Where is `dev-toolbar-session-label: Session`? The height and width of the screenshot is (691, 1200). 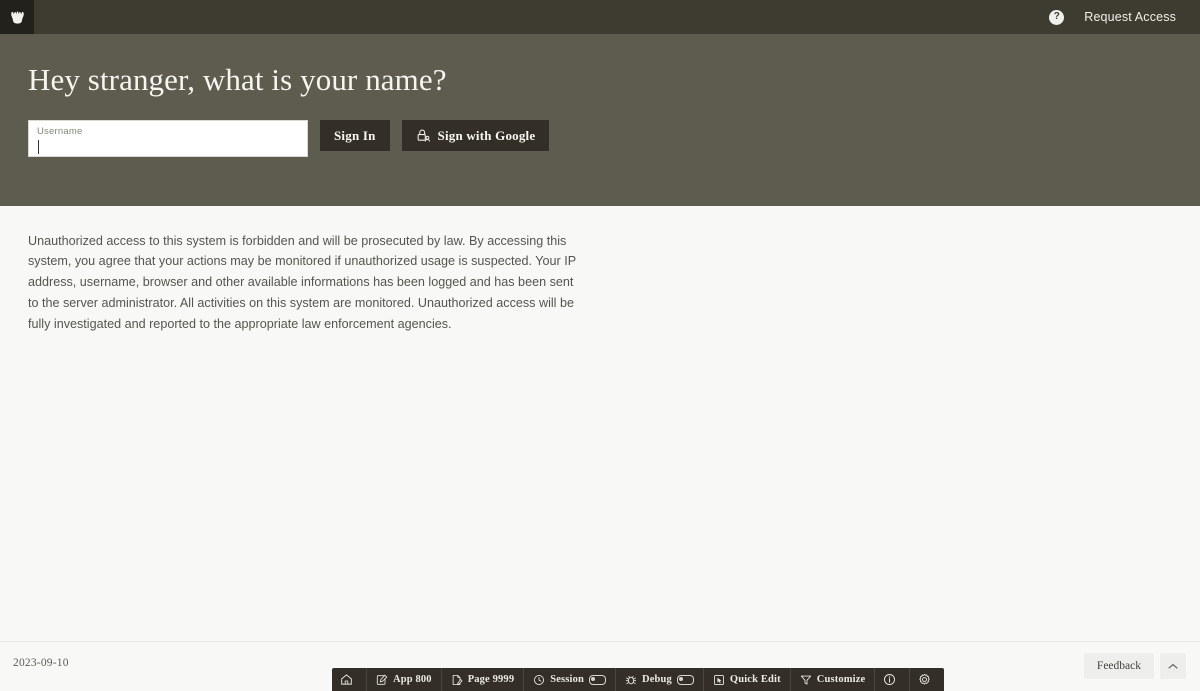 dev-toolbar-session-label: Session is located at coordinates (567, 679).